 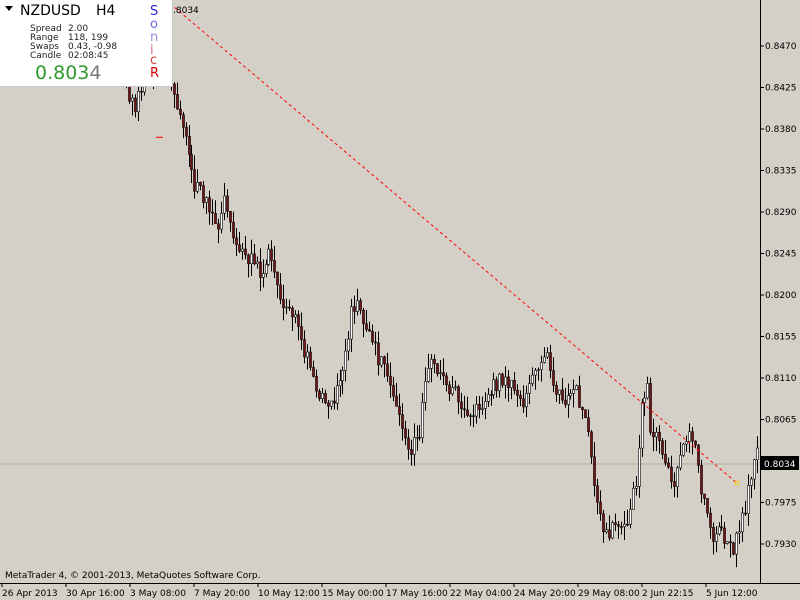 I want to click on collapse-arrow-icon, so click(x=9, y=8).